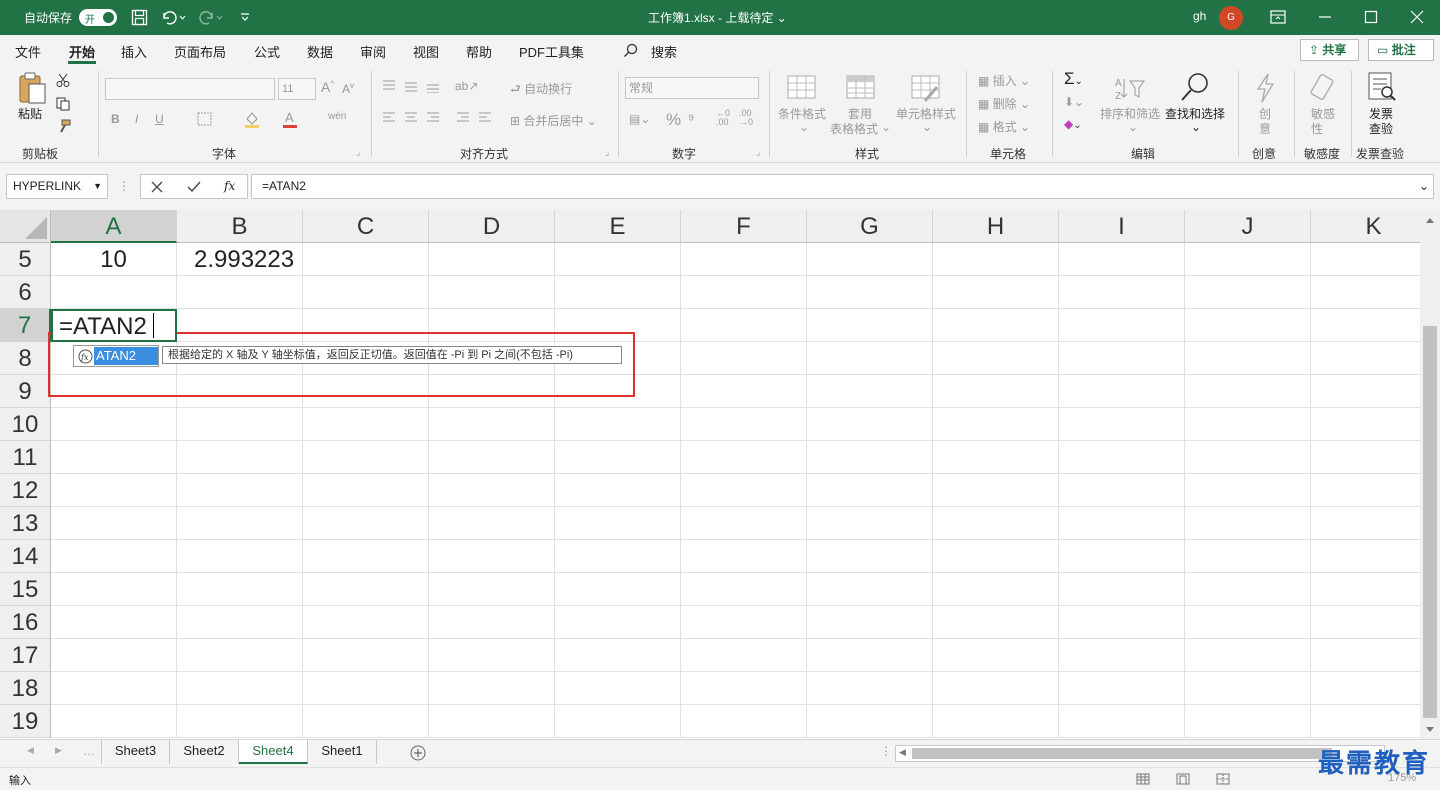 The width and height of the screenshot is (1440, 790). I want to click on tab-view: 视图, so click(426, 51).